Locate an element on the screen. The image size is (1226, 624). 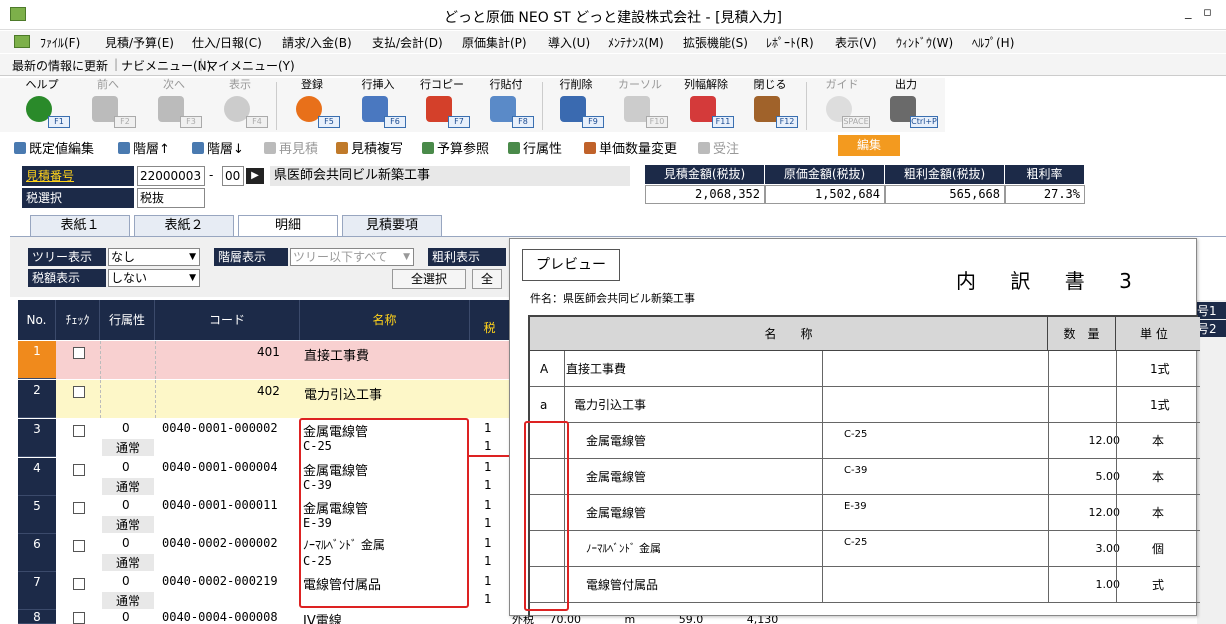
level-down-button: 階層↓ is located at coordinates (218, 147).